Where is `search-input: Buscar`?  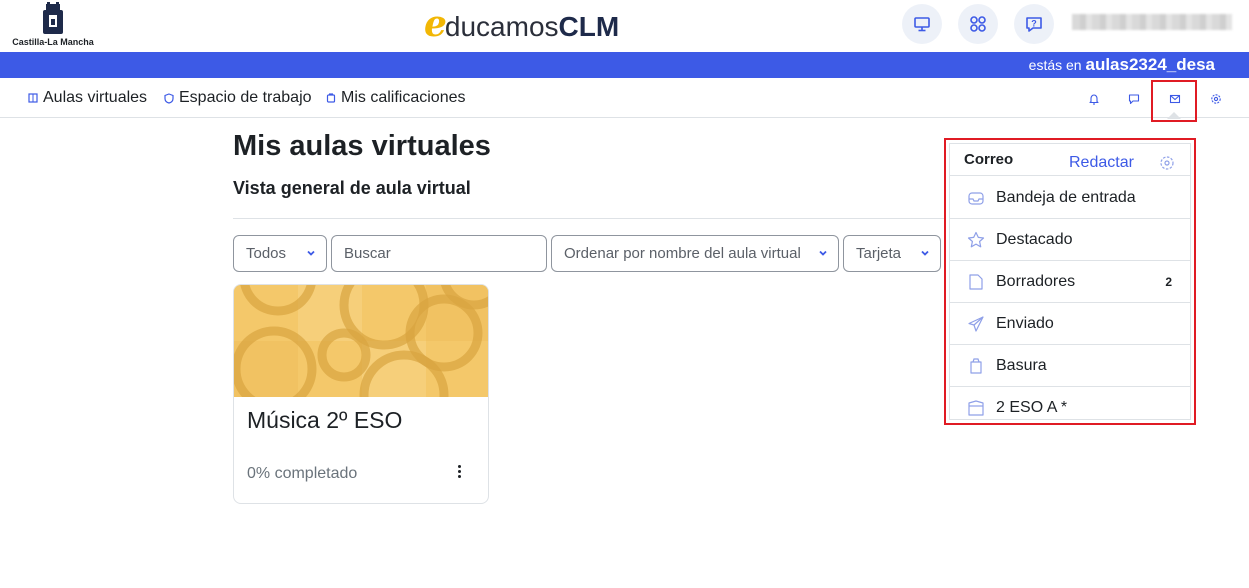 search-input: Buscar is located at coordinates (439, 253).